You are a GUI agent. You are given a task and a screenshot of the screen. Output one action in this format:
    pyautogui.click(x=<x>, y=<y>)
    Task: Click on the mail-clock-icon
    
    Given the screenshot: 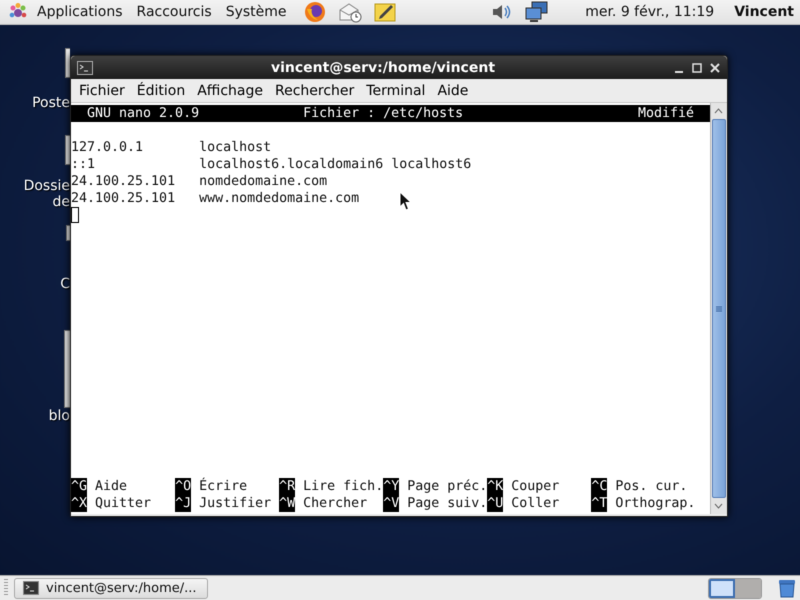 What is the action you would take?
    pyautogui.click(x=350, y=12)
    